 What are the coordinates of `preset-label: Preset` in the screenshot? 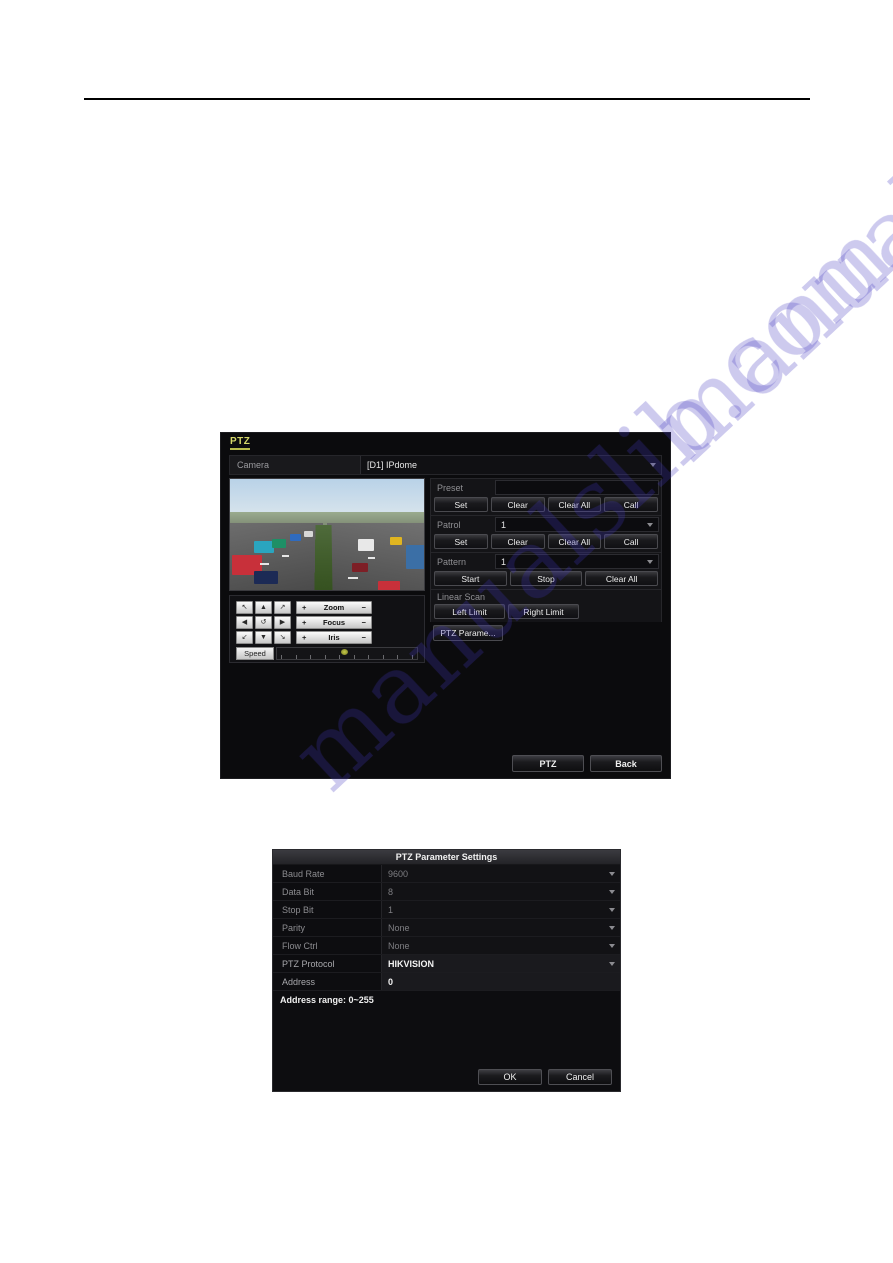 It's located at (450, 487).